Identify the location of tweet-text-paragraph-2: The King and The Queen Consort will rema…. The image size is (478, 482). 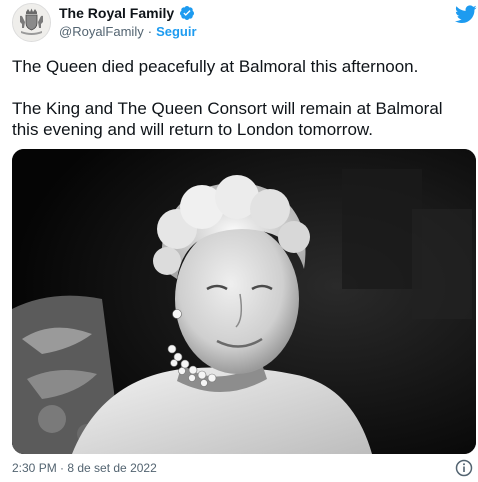
(227, 119).